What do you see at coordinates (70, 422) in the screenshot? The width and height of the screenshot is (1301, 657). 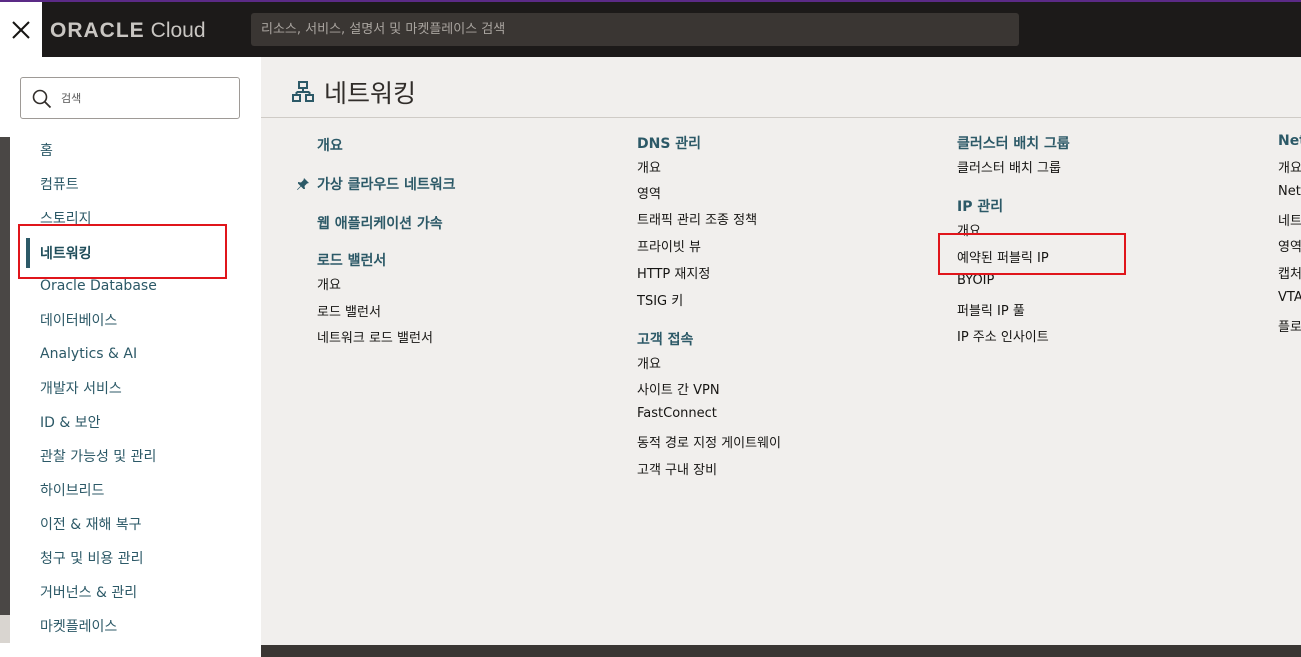 I see `sidebar-item-identity-security: ID & 보안` at bounding box center [70, 422].